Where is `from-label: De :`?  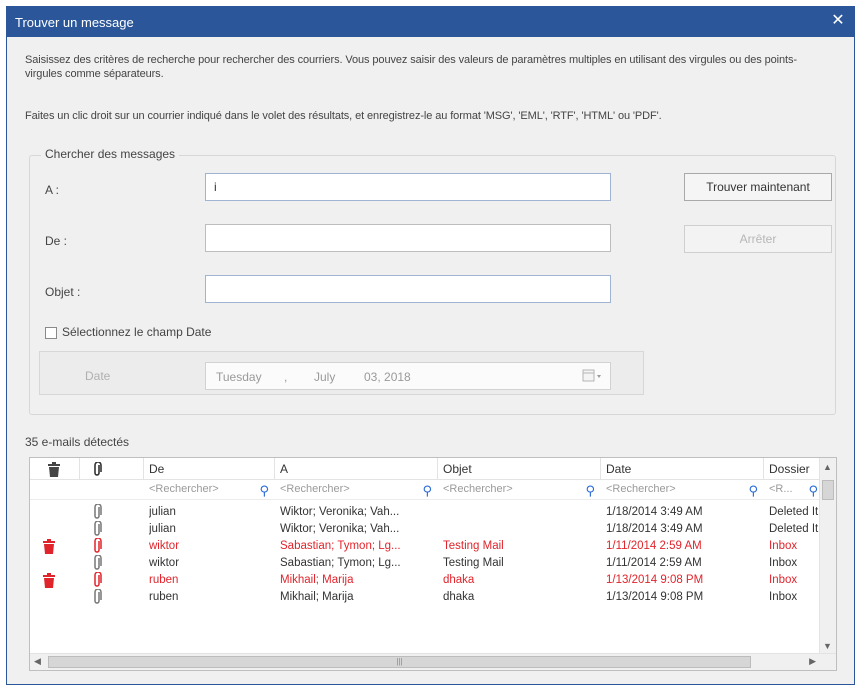
from-label: De : is located at coordinates (56, 241).